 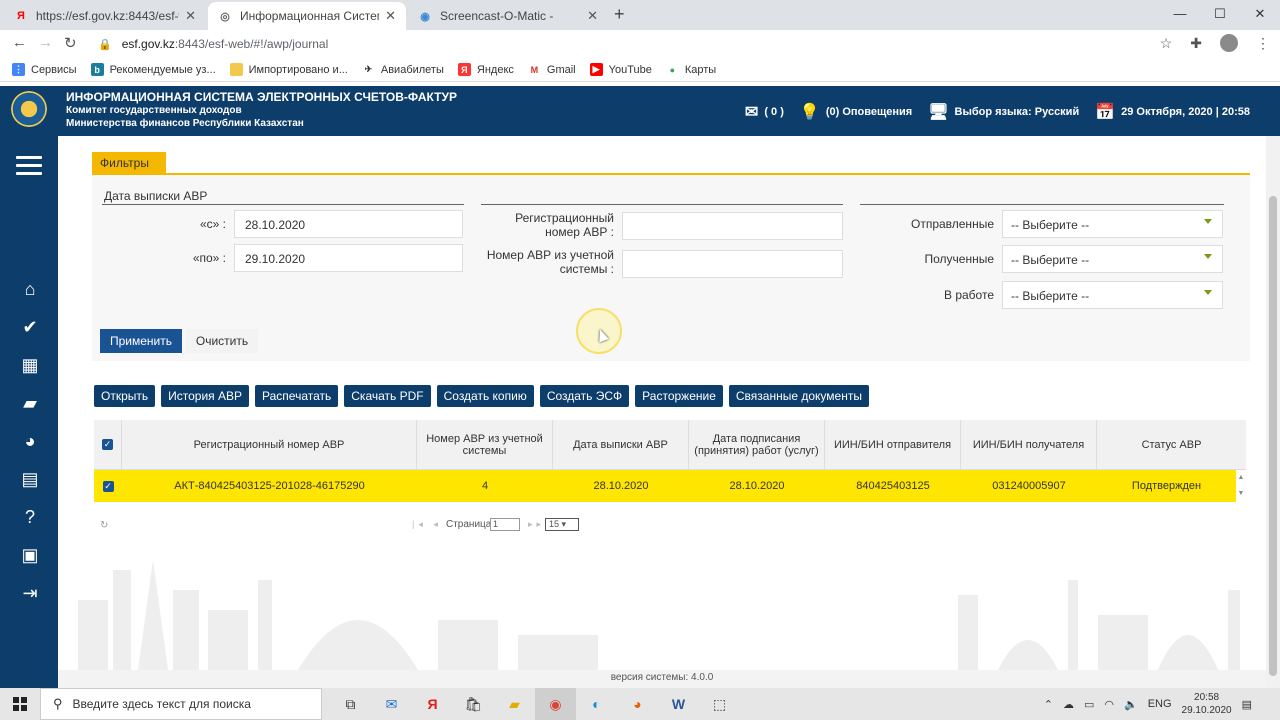 I want to click on store-icon: 🛍, so click(x=473, y=704).